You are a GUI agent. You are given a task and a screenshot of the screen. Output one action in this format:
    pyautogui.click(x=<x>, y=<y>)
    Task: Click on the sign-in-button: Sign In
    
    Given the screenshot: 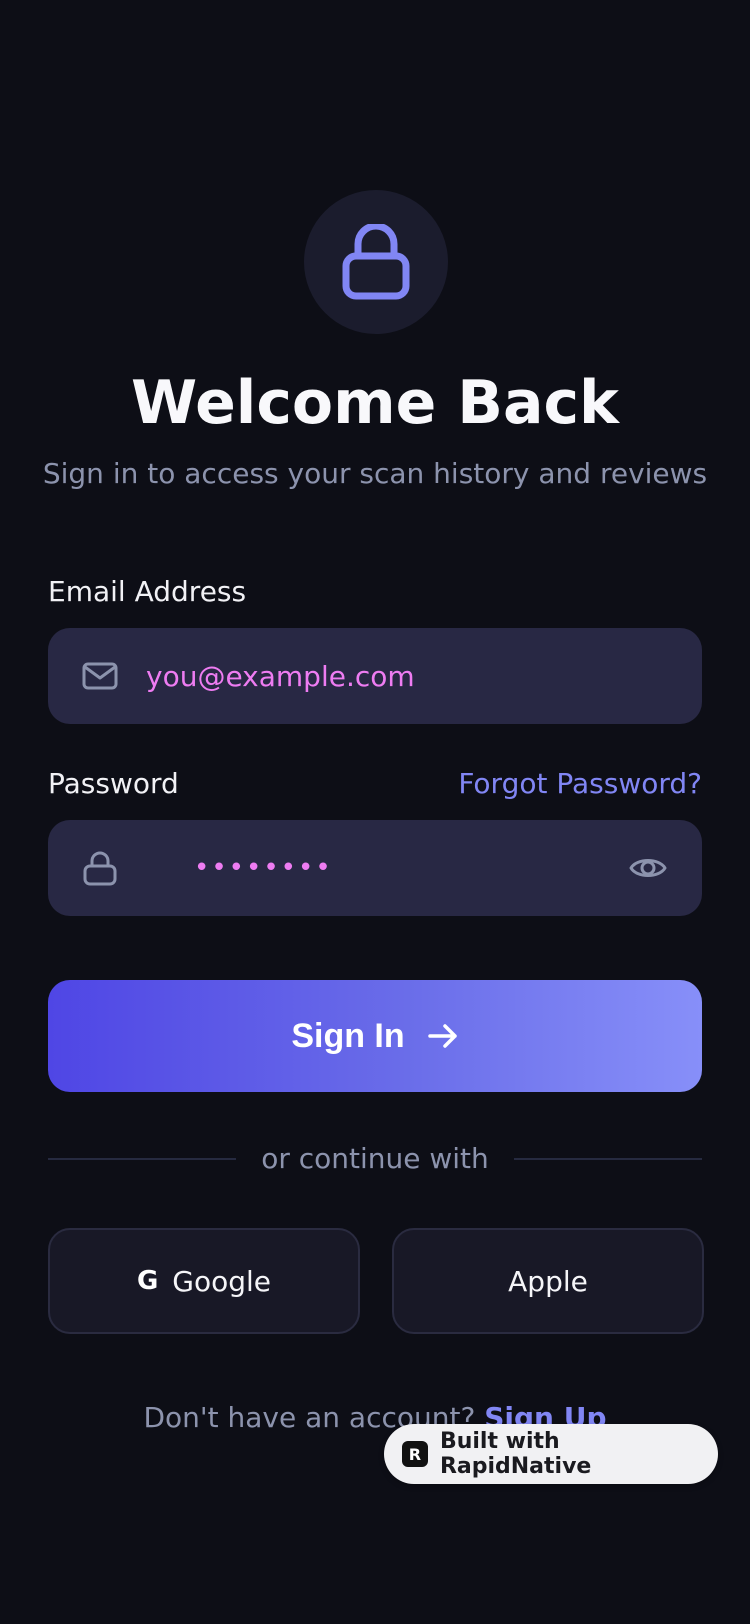 What is the action you would take?
    pyautogui.click(x=375, y=1036)
    